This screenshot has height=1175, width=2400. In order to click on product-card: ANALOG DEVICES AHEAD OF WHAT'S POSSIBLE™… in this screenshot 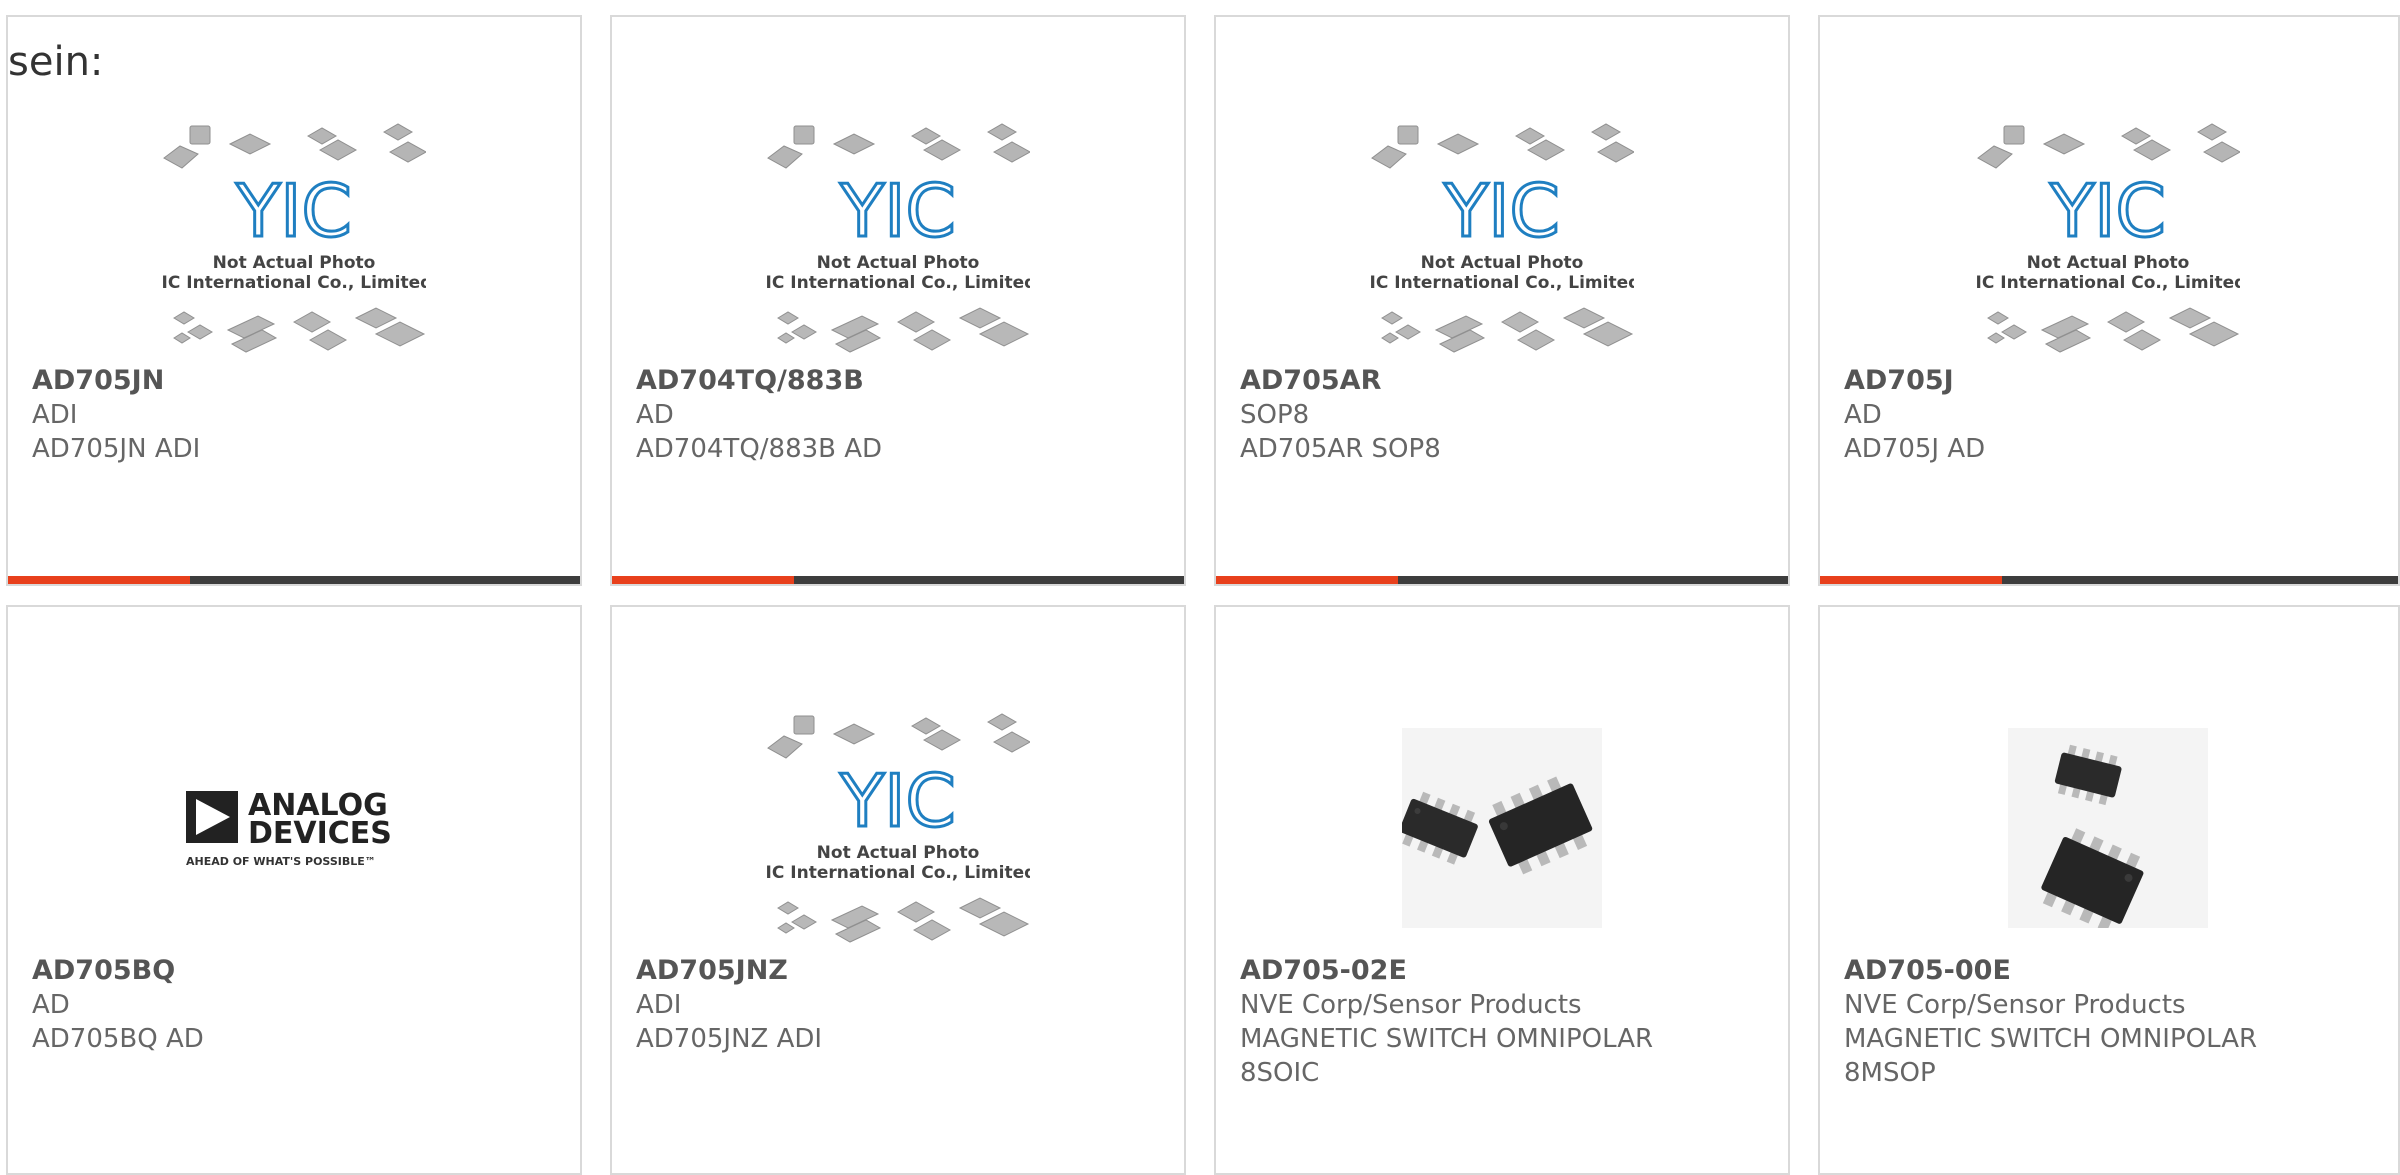, I will do `click(294, 890)`.